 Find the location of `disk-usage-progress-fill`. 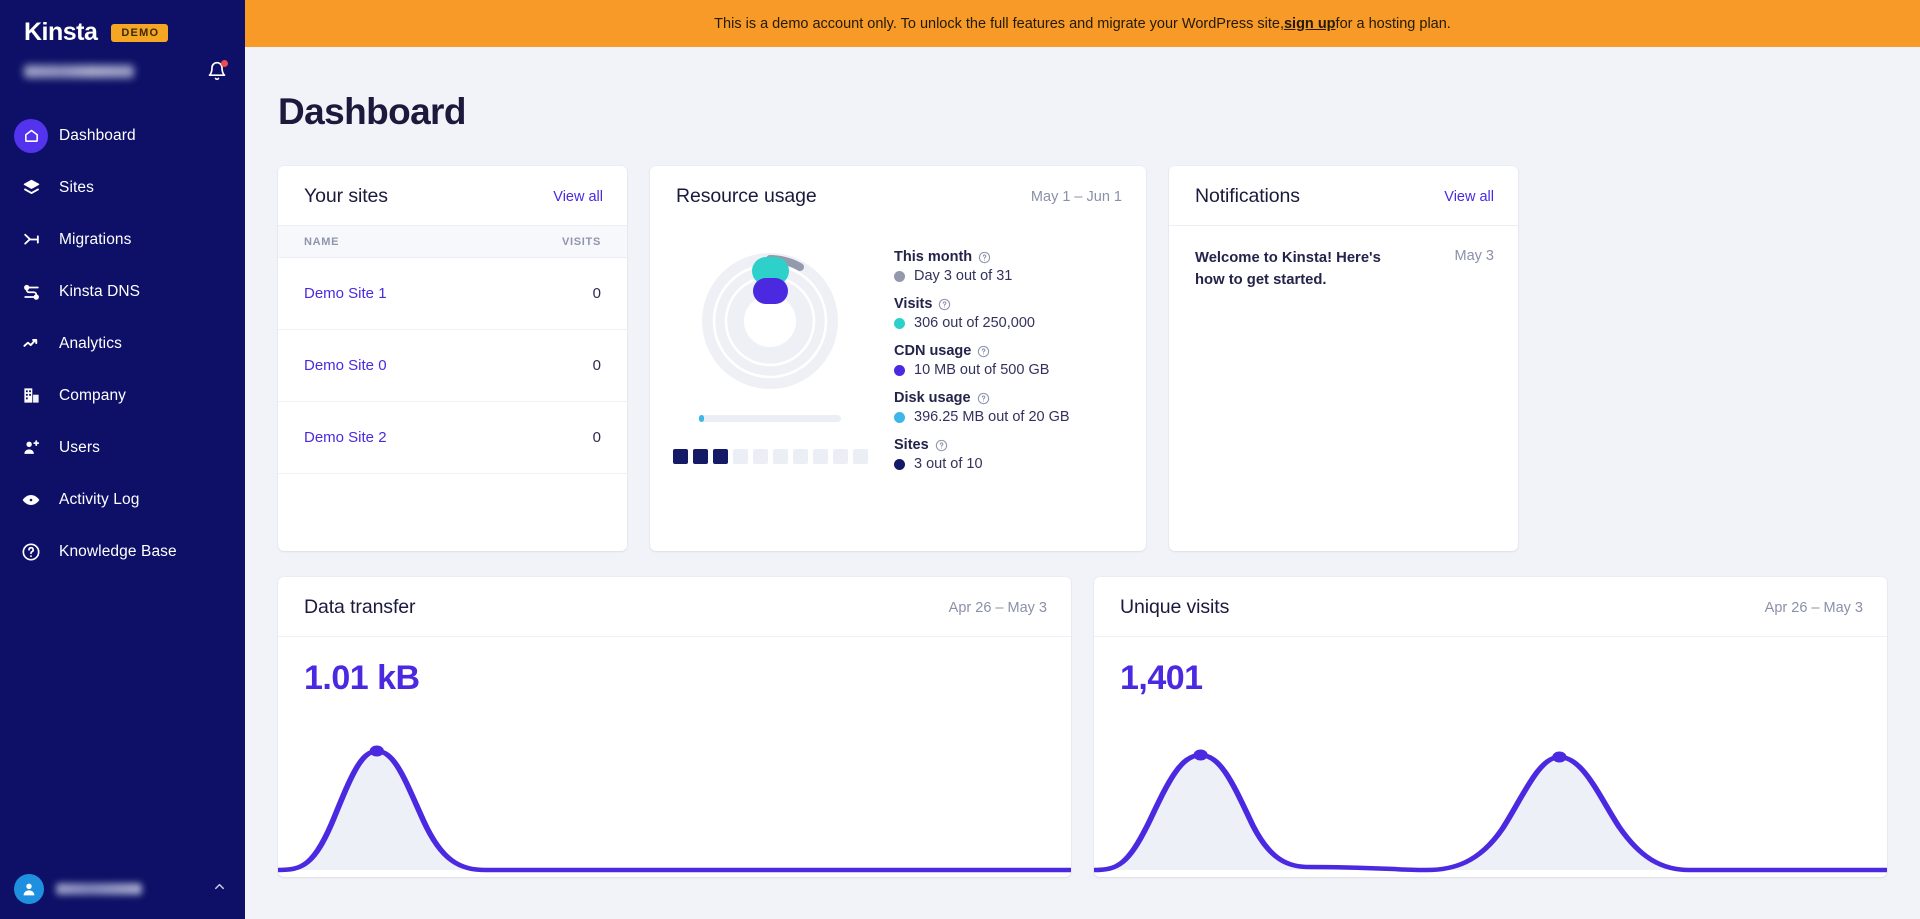

disk-usage-progress-fill is located at coordinates (701, 418).